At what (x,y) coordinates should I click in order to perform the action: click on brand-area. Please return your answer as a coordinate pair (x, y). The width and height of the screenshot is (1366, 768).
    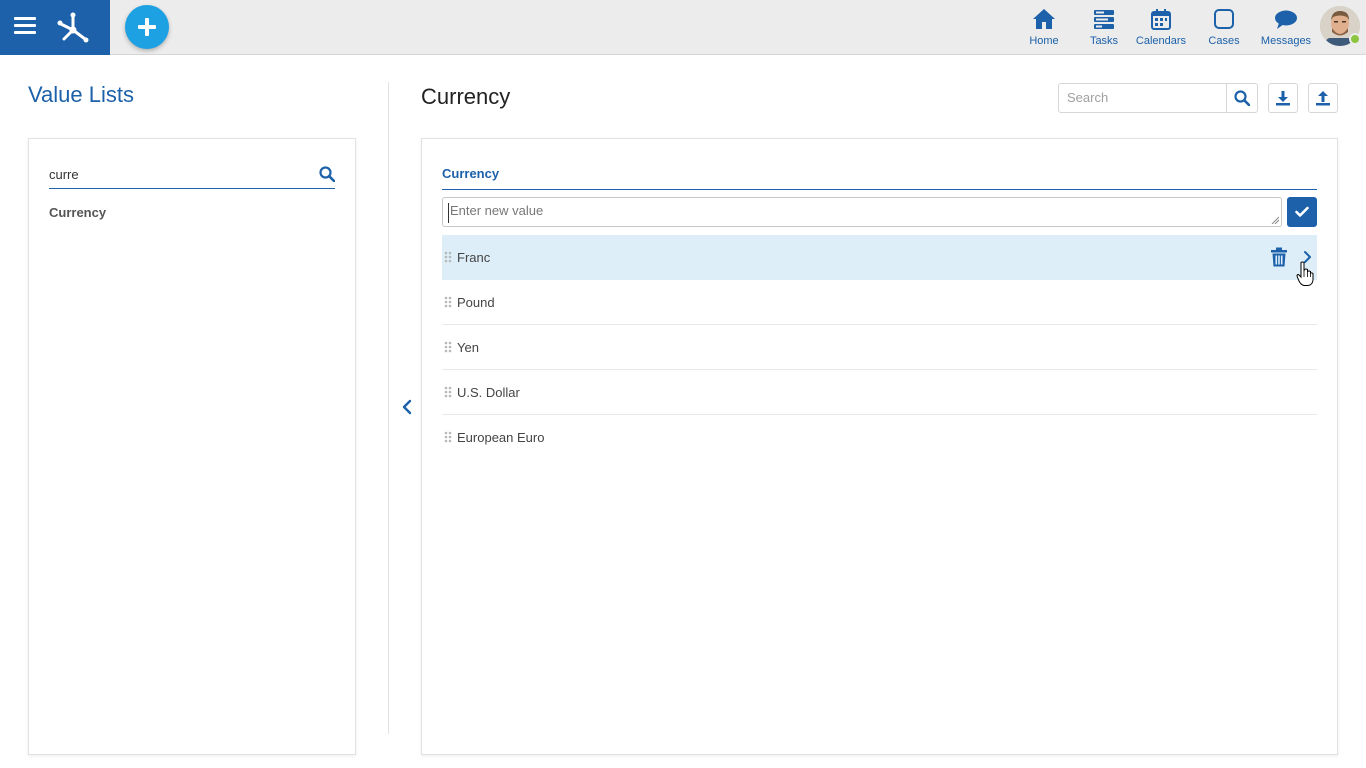
    Looking at the image, I should click on (55, 27).